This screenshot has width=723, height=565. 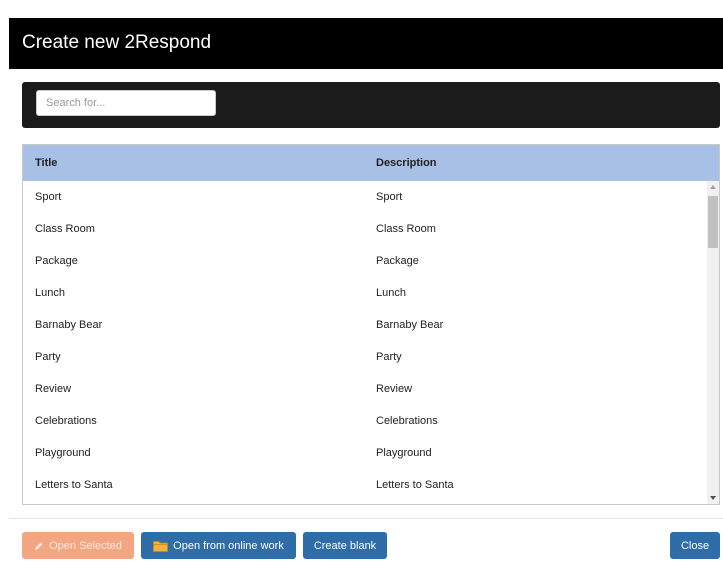 I want to click on row-title: Review, so click(x=53, y=389).